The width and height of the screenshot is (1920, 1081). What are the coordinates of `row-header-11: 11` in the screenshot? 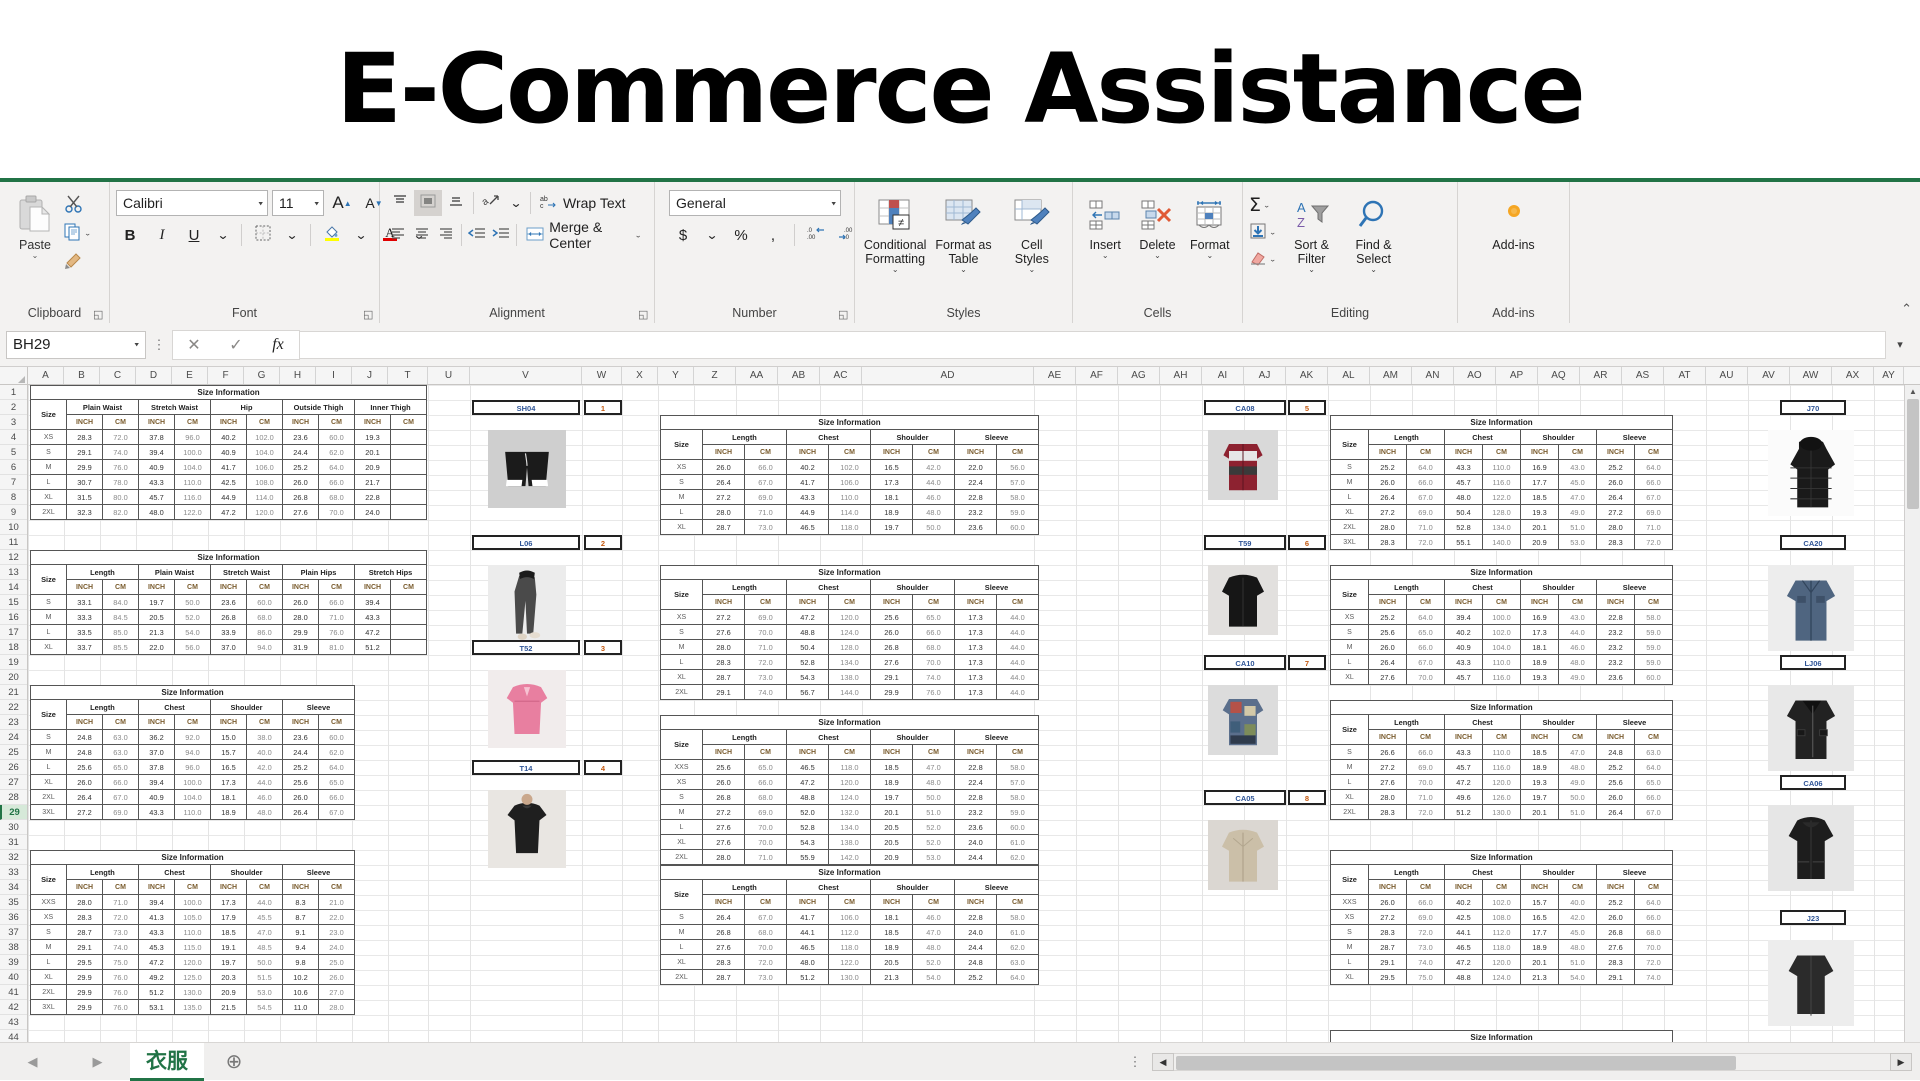 It's located at (13, 542).